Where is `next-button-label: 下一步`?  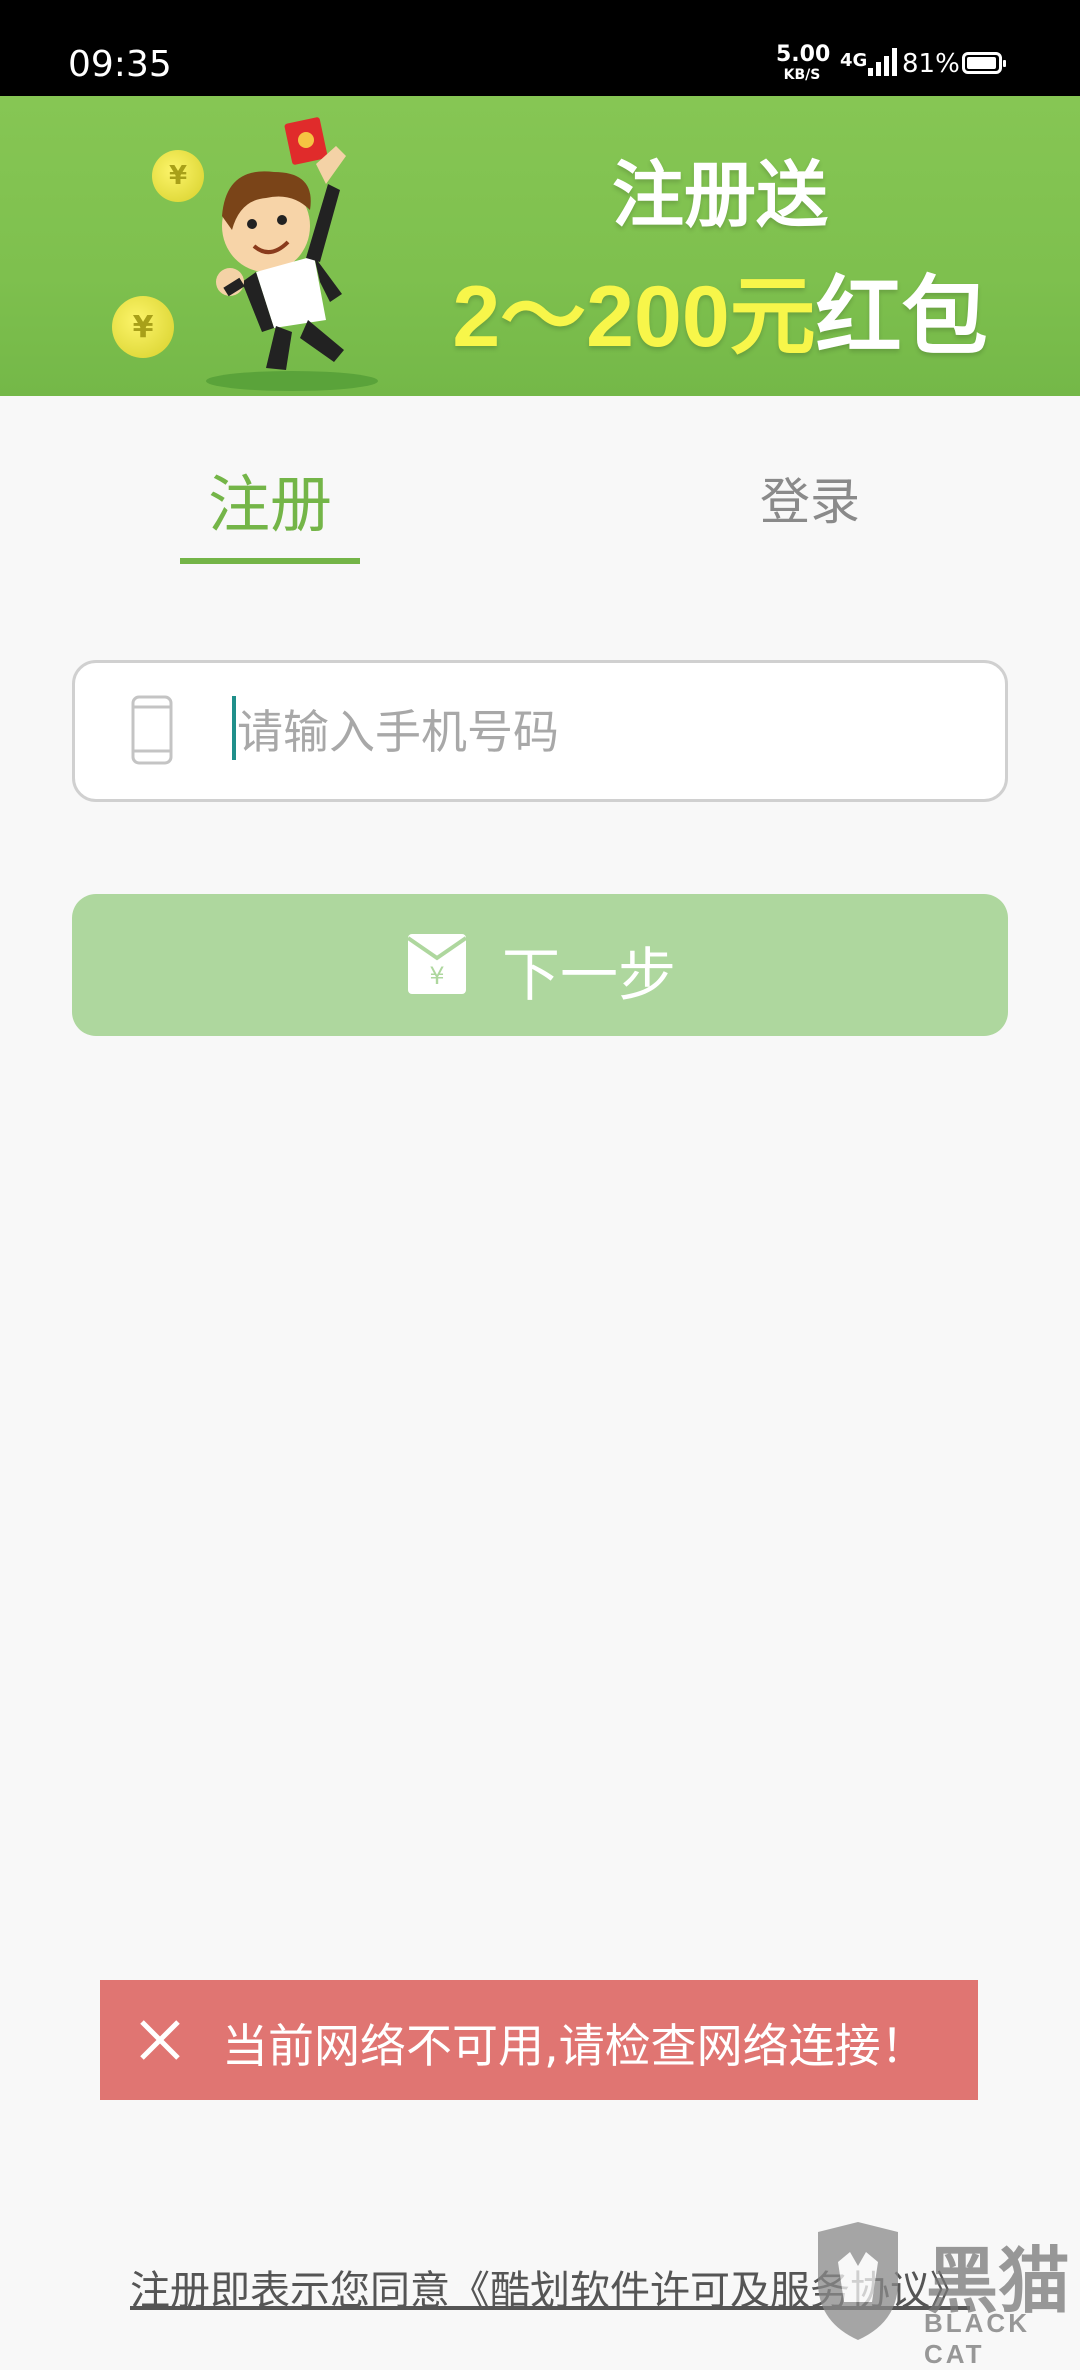
next-button-label: 下一步 is located at coordinates (589, 975).